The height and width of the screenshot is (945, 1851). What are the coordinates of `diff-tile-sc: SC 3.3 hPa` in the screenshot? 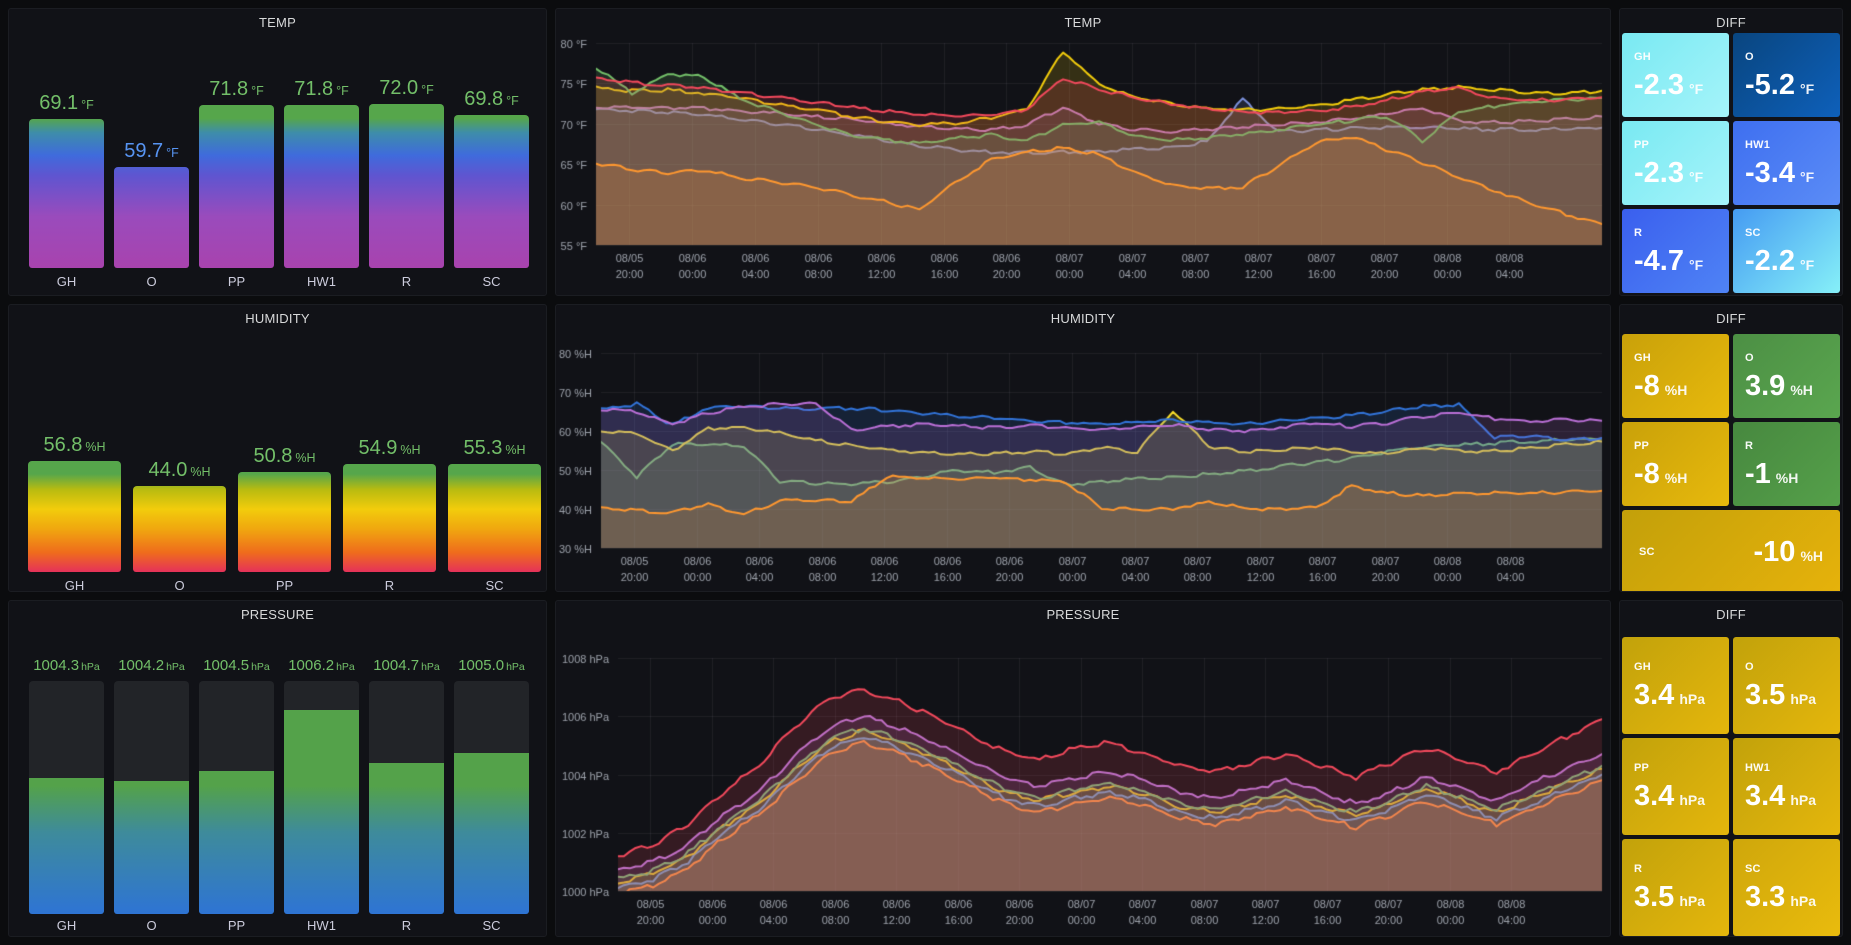 It's located at (1786, 887).